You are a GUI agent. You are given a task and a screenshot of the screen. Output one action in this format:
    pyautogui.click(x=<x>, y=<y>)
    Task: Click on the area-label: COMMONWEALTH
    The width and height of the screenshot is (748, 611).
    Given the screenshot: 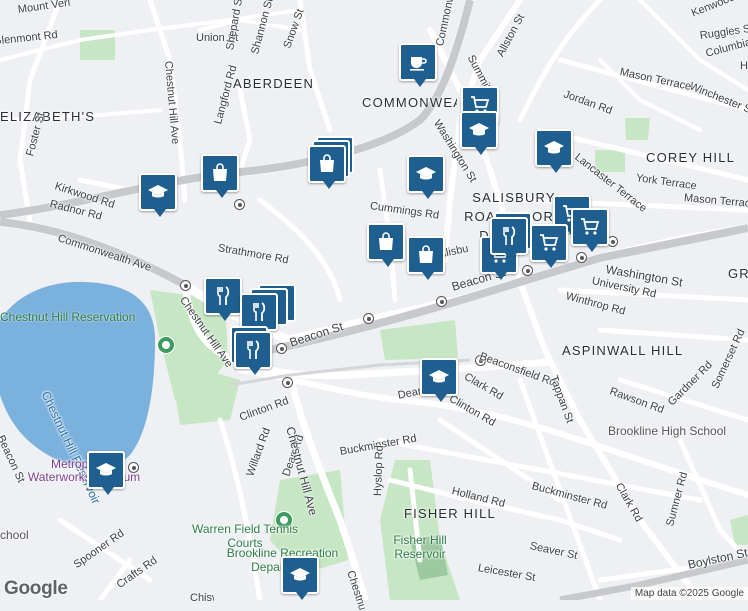 What is the action you would take?
    pyautogui.click(x=409, y=102)
    